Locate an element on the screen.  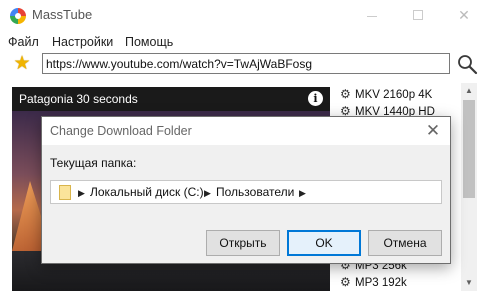
url-input is located at coordinates (246, 63).